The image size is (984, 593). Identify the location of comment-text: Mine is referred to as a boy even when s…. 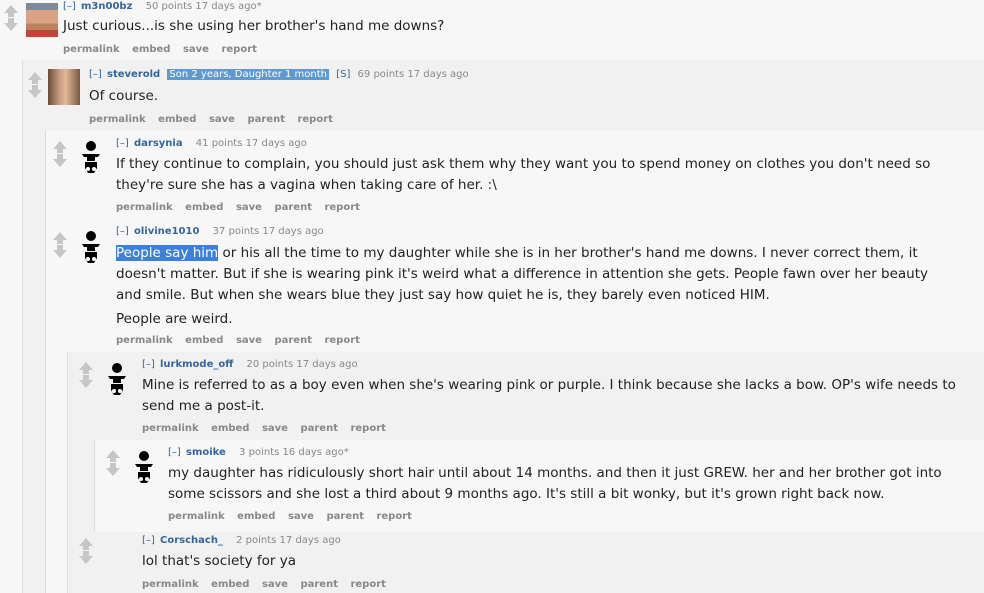
(549, 395).